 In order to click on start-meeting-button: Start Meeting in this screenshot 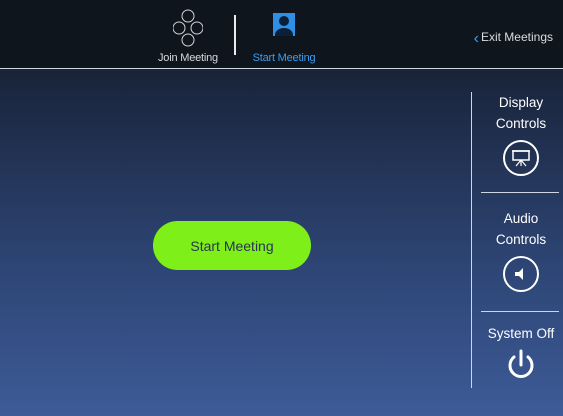, I will do `click(232, 245)`.